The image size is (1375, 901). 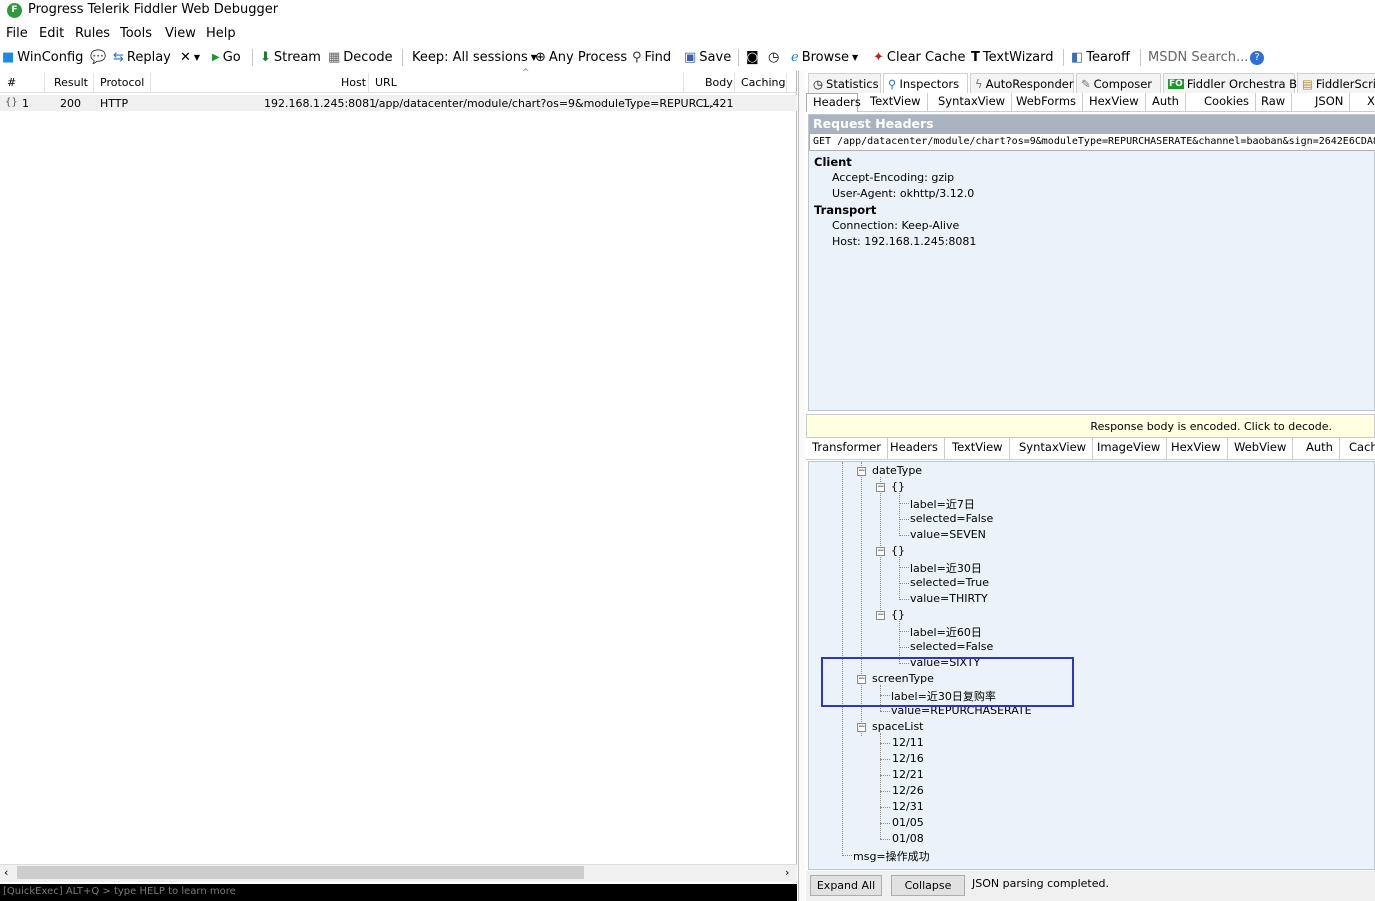 I want to click on resp-tab-transformer: Transformer, so click(x=847, y=448).